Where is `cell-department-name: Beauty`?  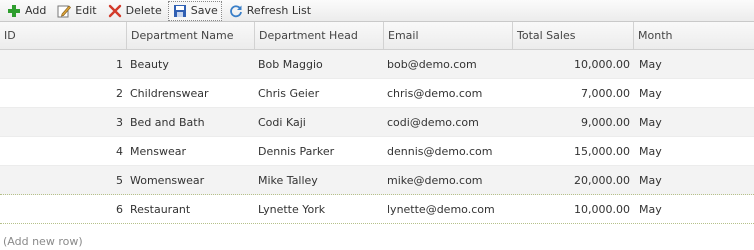
cell-department-name: Beauty is located at coordinates (149, 64).